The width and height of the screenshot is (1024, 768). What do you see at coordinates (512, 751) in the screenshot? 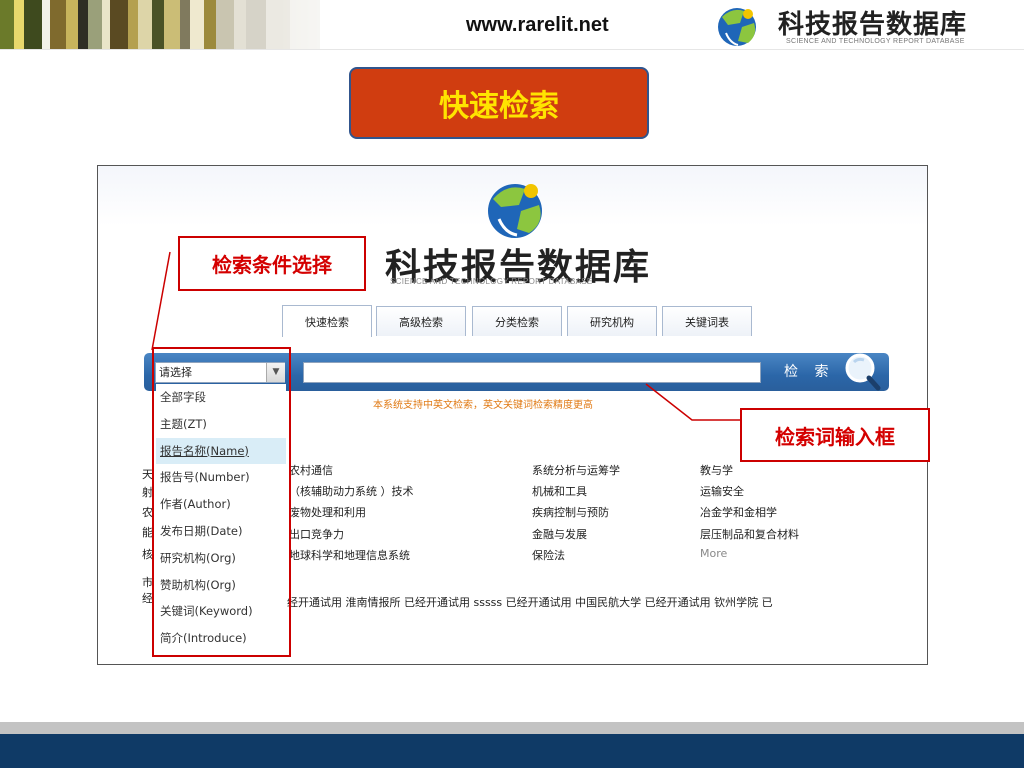
I see `footer-blue-bar` at bounding box center [512, 751].